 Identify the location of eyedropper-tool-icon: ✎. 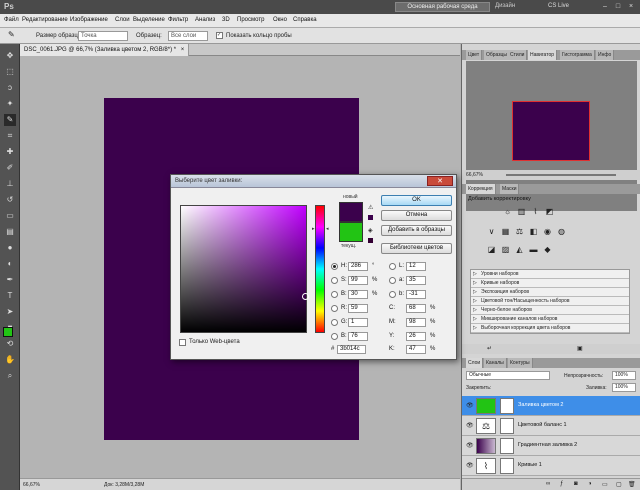
(10, 120).